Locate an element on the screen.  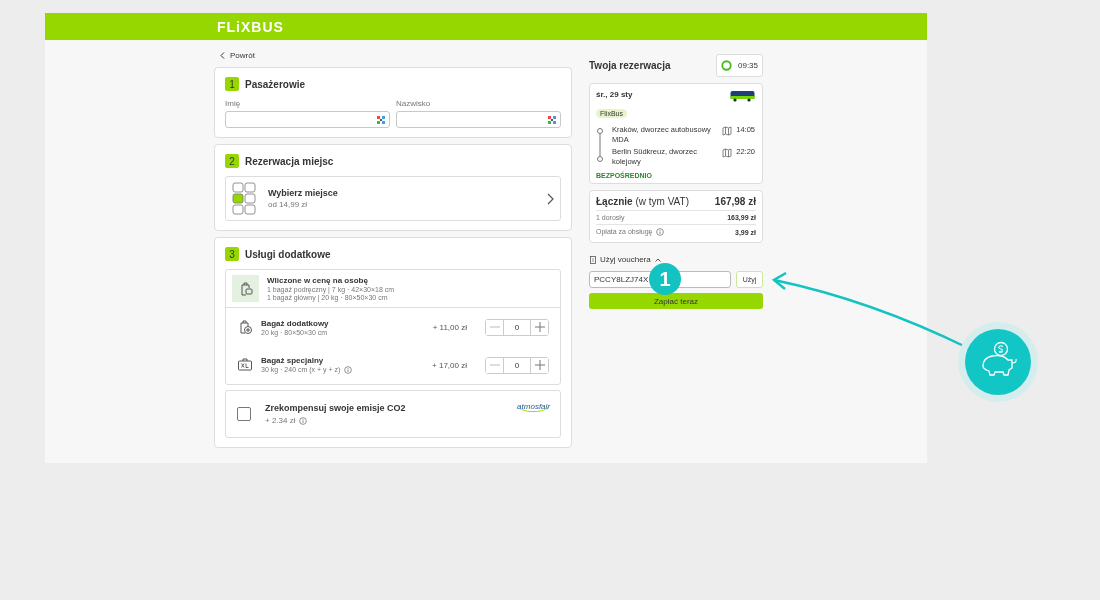
partner-logo: atmosfair is located at coordinates (533, 401).